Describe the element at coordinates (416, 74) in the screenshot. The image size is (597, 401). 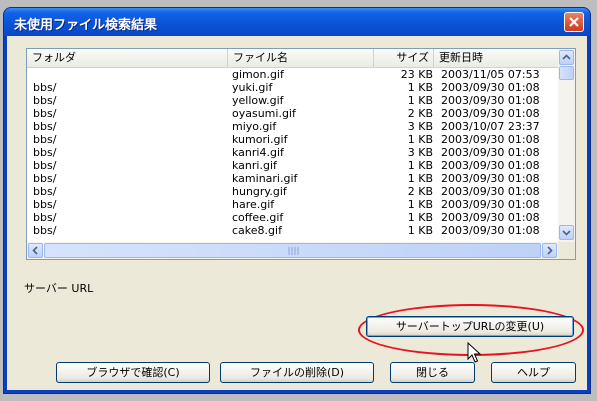
I see `cell-size: 23 KB` at that location.